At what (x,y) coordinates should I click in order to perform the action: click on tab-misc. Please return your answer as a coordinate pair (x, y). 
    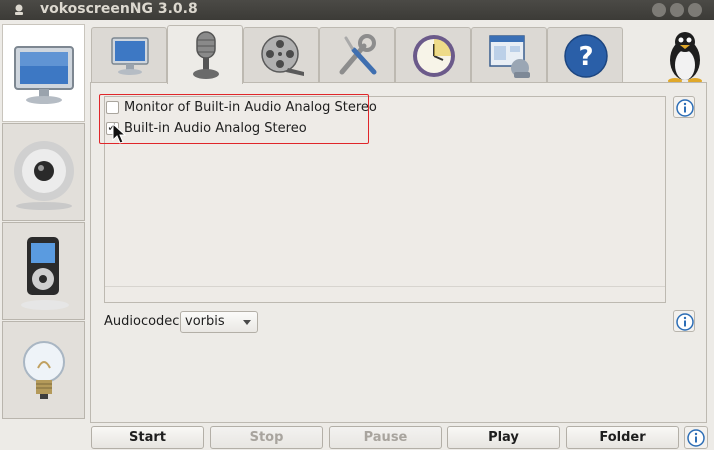
    Looking at the image, I should click on (357, 55).